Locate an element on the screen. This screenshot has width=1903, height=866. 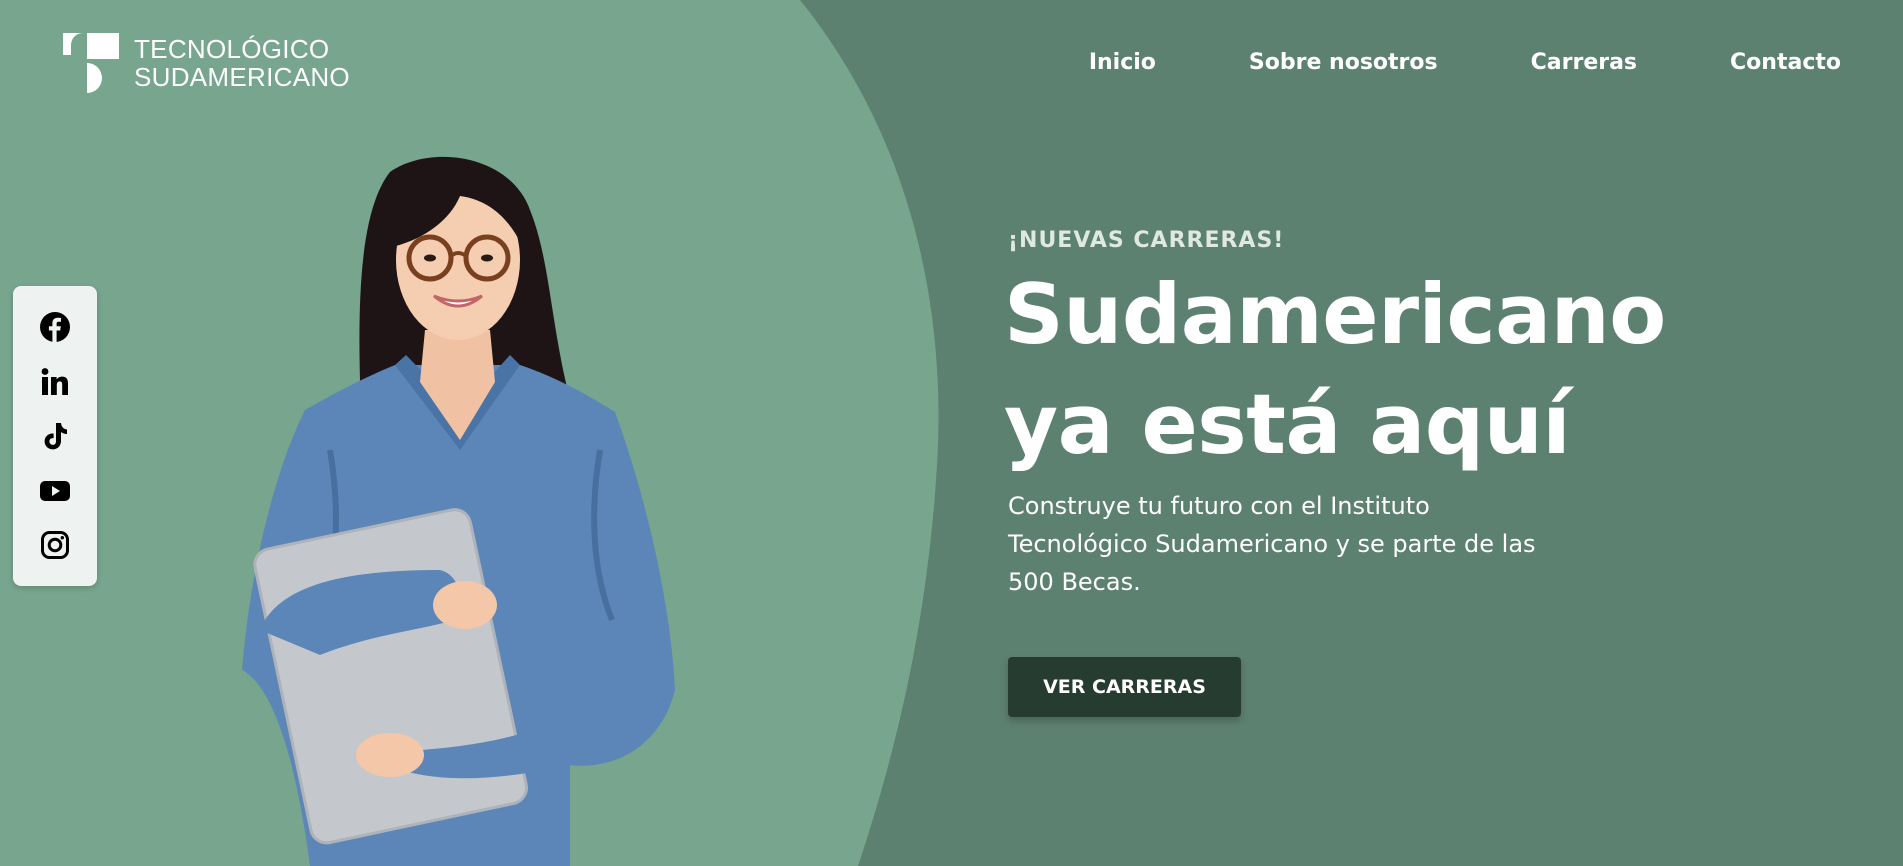
brand-logo: TECNOLÓGICO SUDAMERICANO is located at coordinates (206, 63).